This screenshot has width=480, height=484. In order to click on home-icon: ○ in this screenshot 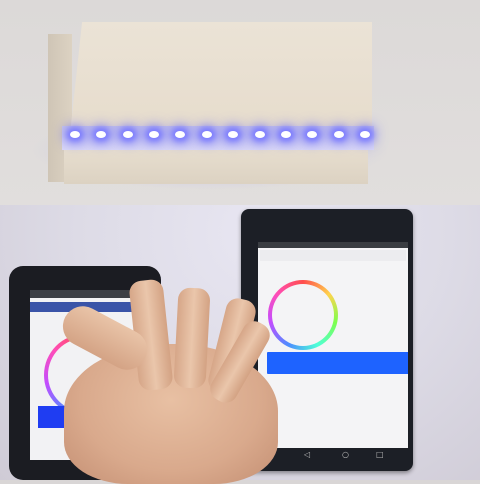, I will do `click(345, 454)`.